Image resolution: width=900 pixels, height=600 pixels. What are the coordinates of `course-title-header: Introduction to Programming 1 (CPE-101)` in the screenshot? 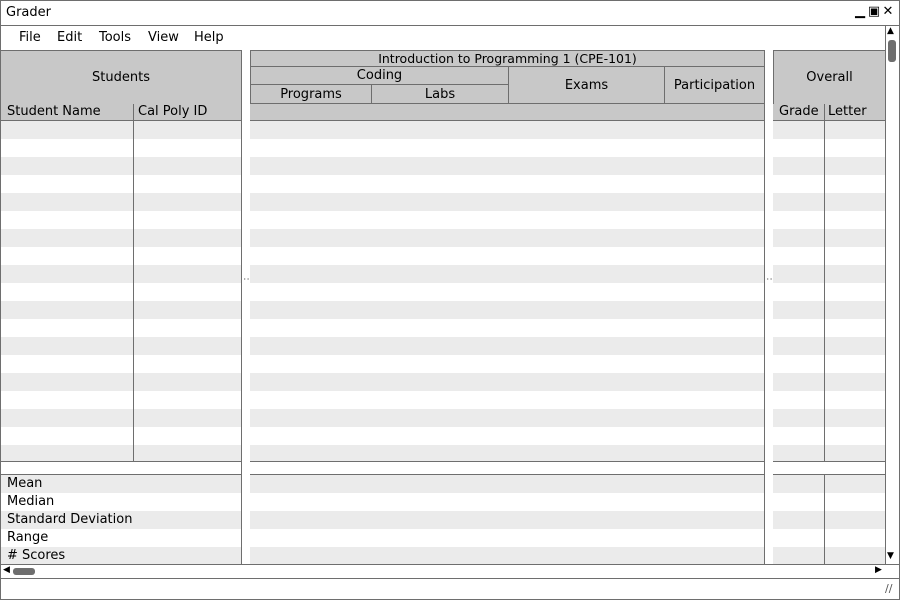 It's located at (507, 58).